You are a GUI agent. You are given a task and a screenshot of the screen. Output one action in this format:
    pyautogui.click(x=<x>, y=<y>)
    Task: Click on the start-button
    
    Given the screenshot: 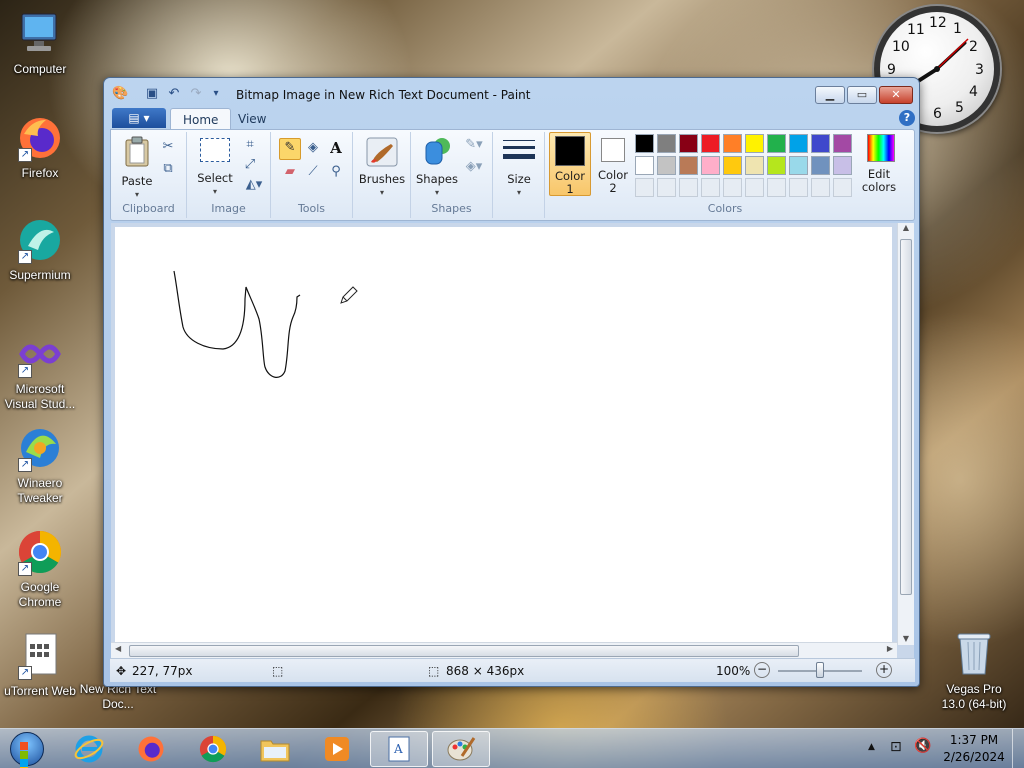 What is the action you would take?
    pyautogui.click(x=27, y=749)
    